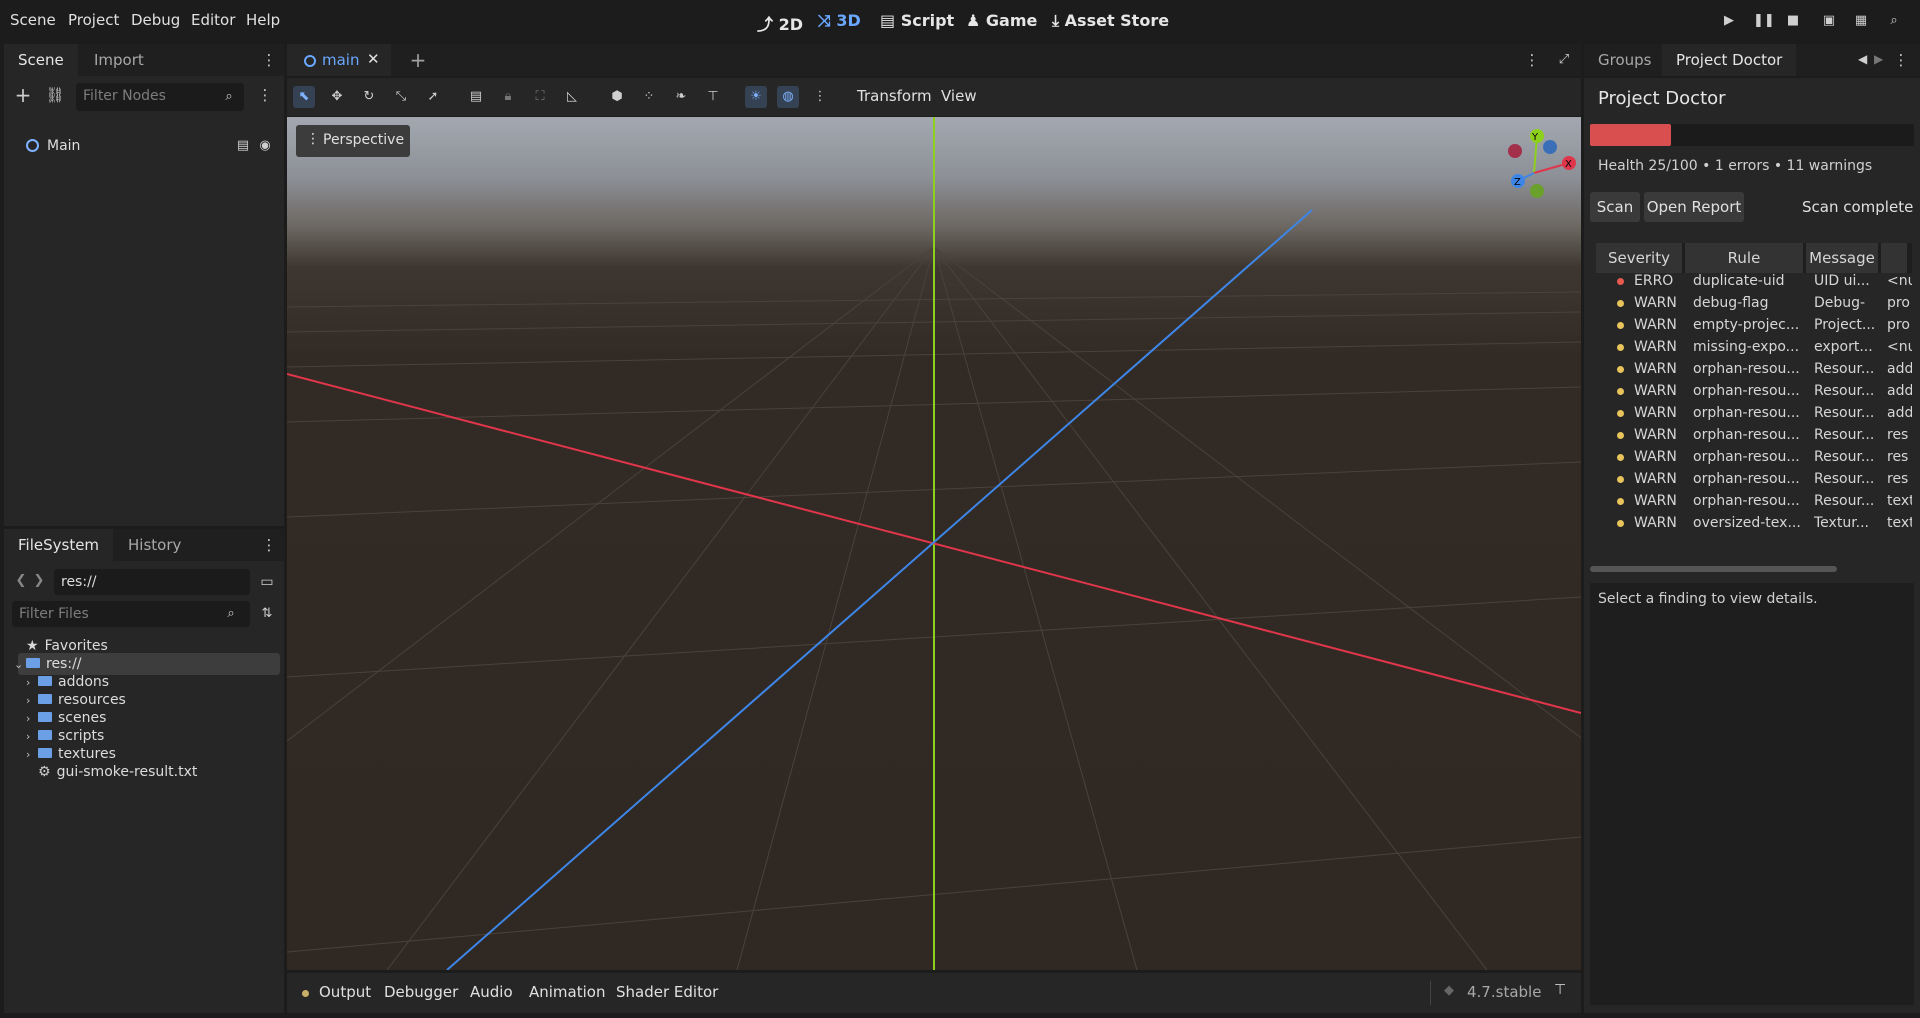 Image resolution: width=1920 pixels, height=1018 pixels. Describe the element at coordinates (1694, 207) in the screenshot. I see `open-report-button: Open Report` at that location.